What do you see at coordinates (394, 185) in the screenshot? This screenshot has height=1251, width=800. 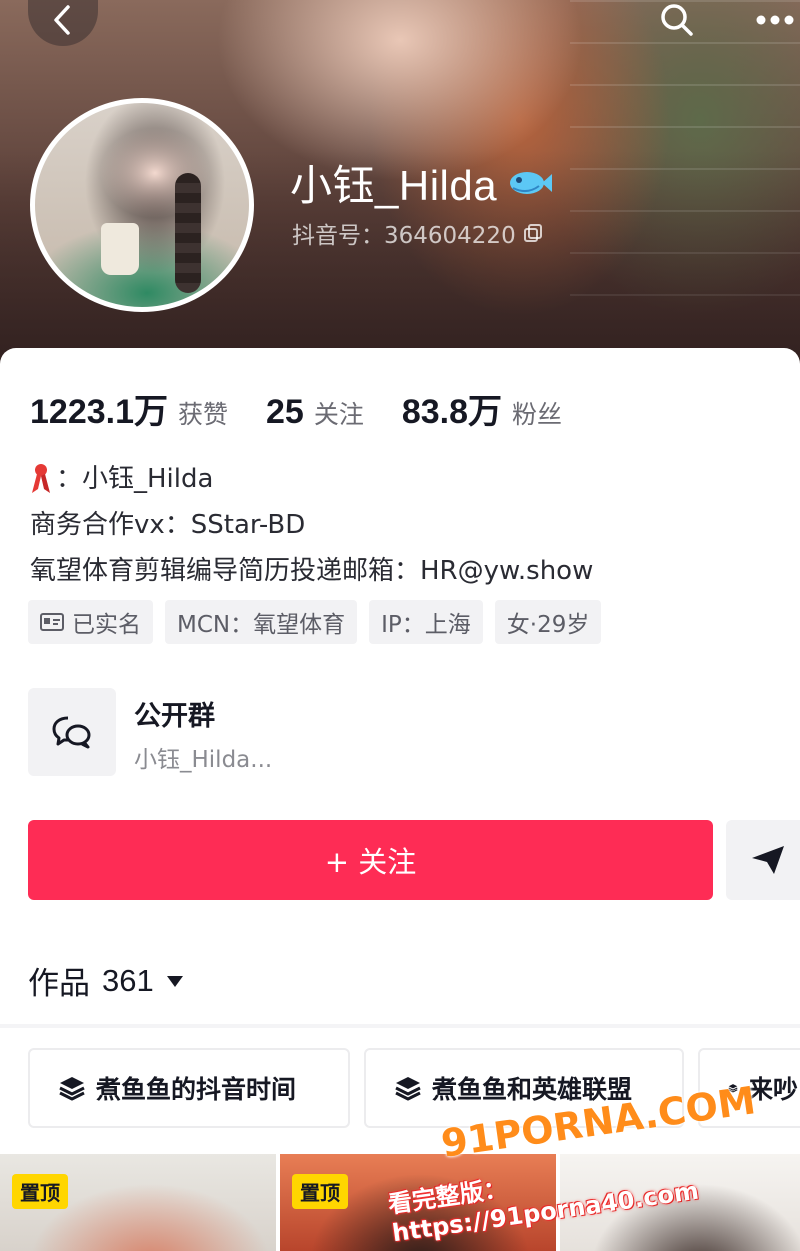 I see `nickname-text: 小钰_Hilda` at bounding box center [394, 185].